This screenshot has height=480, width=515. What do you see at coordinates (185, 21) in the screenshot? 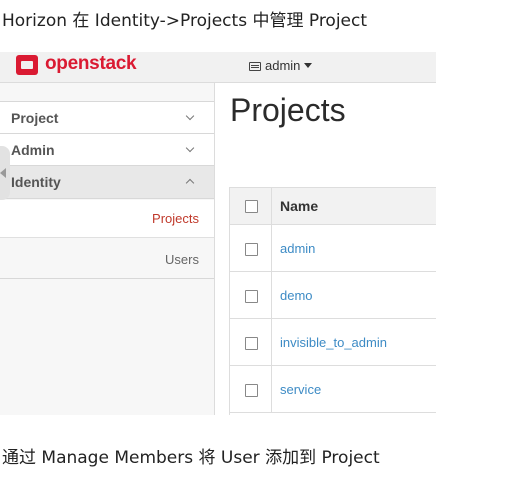
I see `caption-top: Horizon 在 Identity->Projects 中管理 Project` at bounding box center [185, 21].